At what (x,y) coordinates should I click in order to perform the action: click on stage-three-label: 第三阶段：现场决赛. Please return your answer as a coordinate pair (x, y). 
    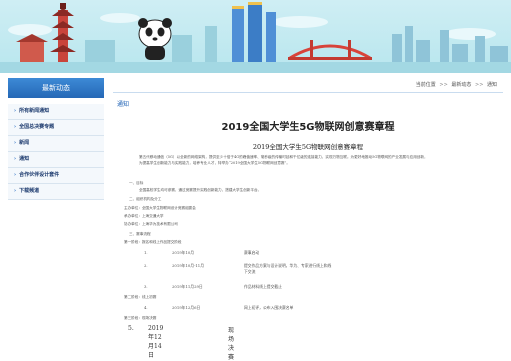
    Looking at the image, I should click on (140, 318).